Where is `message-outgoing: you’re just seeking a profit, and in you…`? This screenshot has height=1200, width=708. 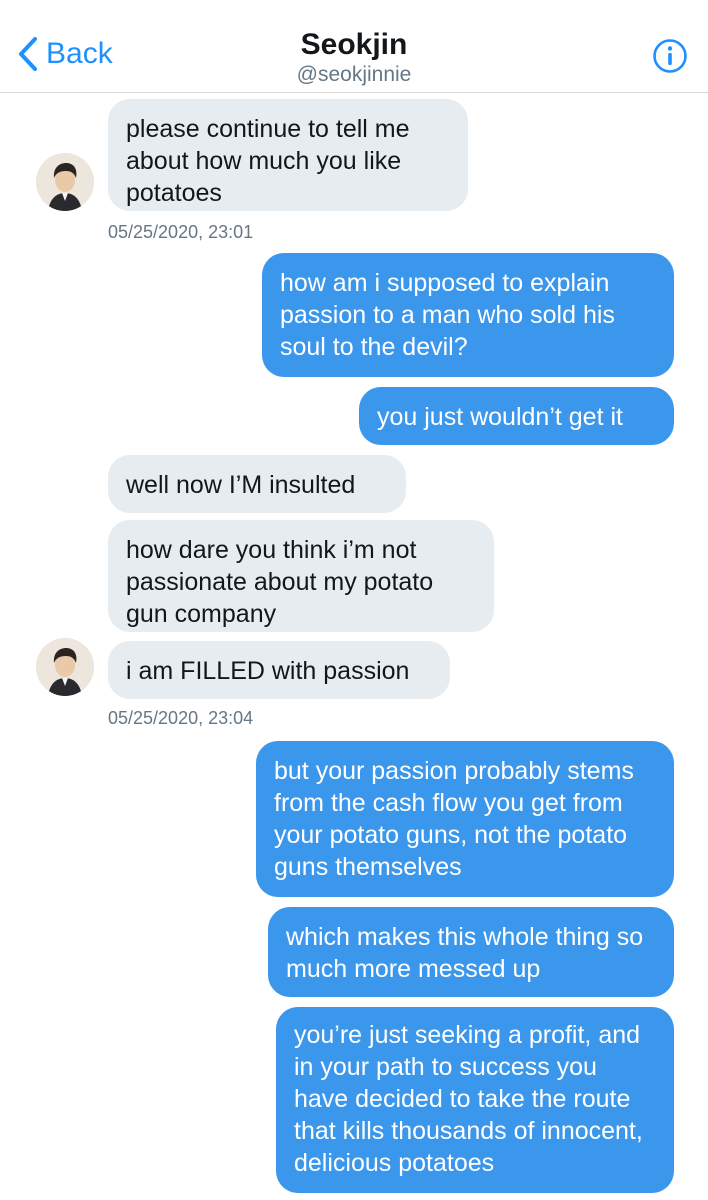
message-outgoing: you’re just seeking a profit, and in you… is located at coordinates (475, 1100).